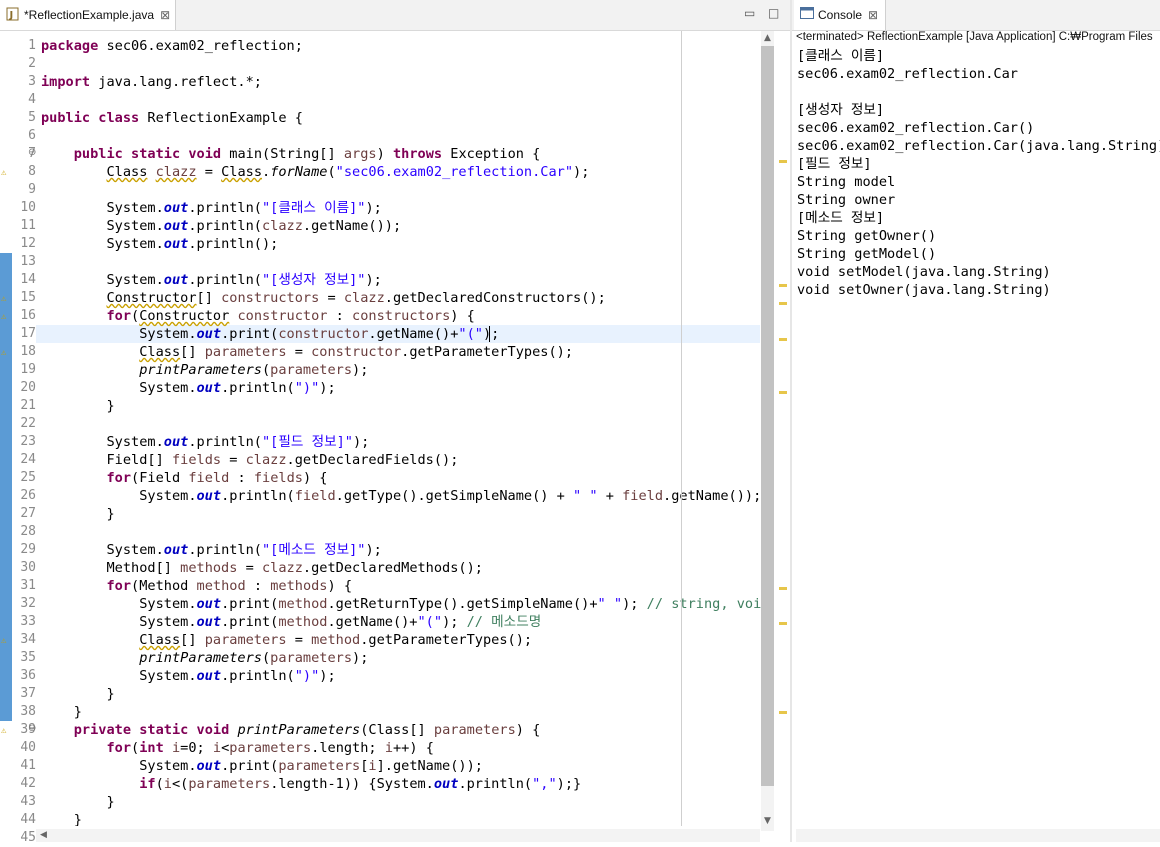 This screenshot has height=847, width=1160. I want to click on line-number: 18, so click(28, 351).